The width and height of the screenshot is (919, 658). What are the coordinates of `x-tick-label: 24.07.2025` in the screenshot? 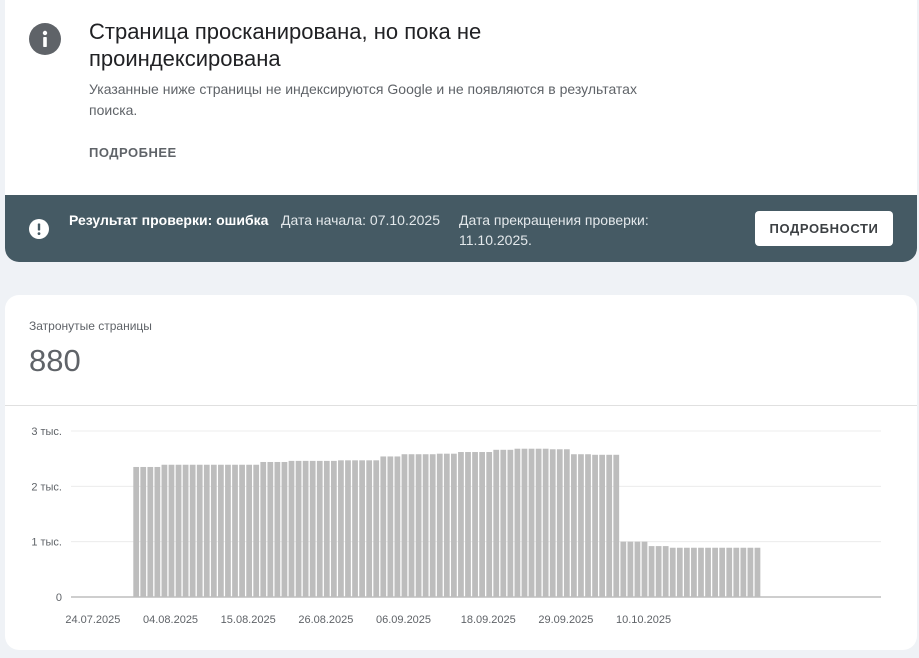 It's located at (92, 620).